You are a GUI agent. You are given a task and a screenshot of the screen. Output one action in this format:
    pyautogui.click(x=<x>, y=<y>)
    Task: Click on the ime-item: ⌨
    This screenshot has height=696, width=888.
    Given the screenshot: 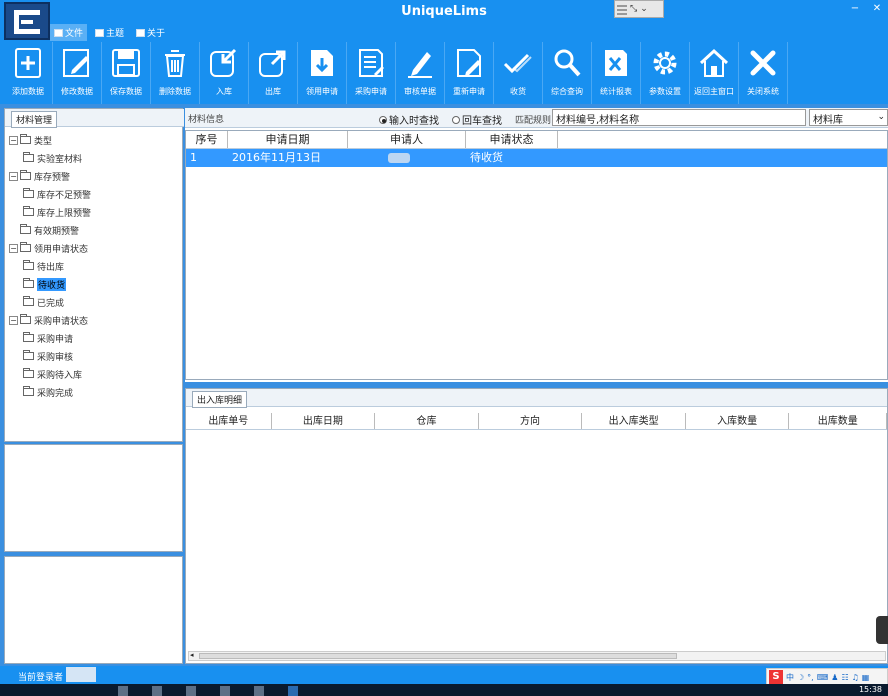 What is the action you would take?
    pyautogui.click(x=823, y=677)
    